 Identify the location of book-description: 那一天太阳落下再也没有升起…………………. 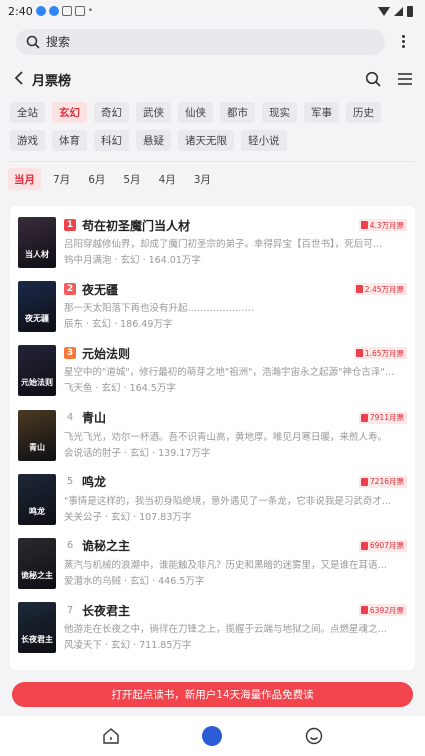
(159, 309).